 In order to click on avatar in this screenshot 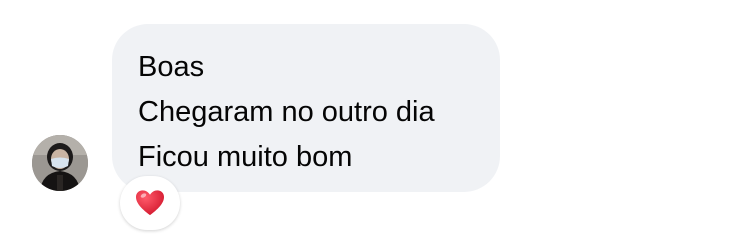, I will do `click(60, 163)`.